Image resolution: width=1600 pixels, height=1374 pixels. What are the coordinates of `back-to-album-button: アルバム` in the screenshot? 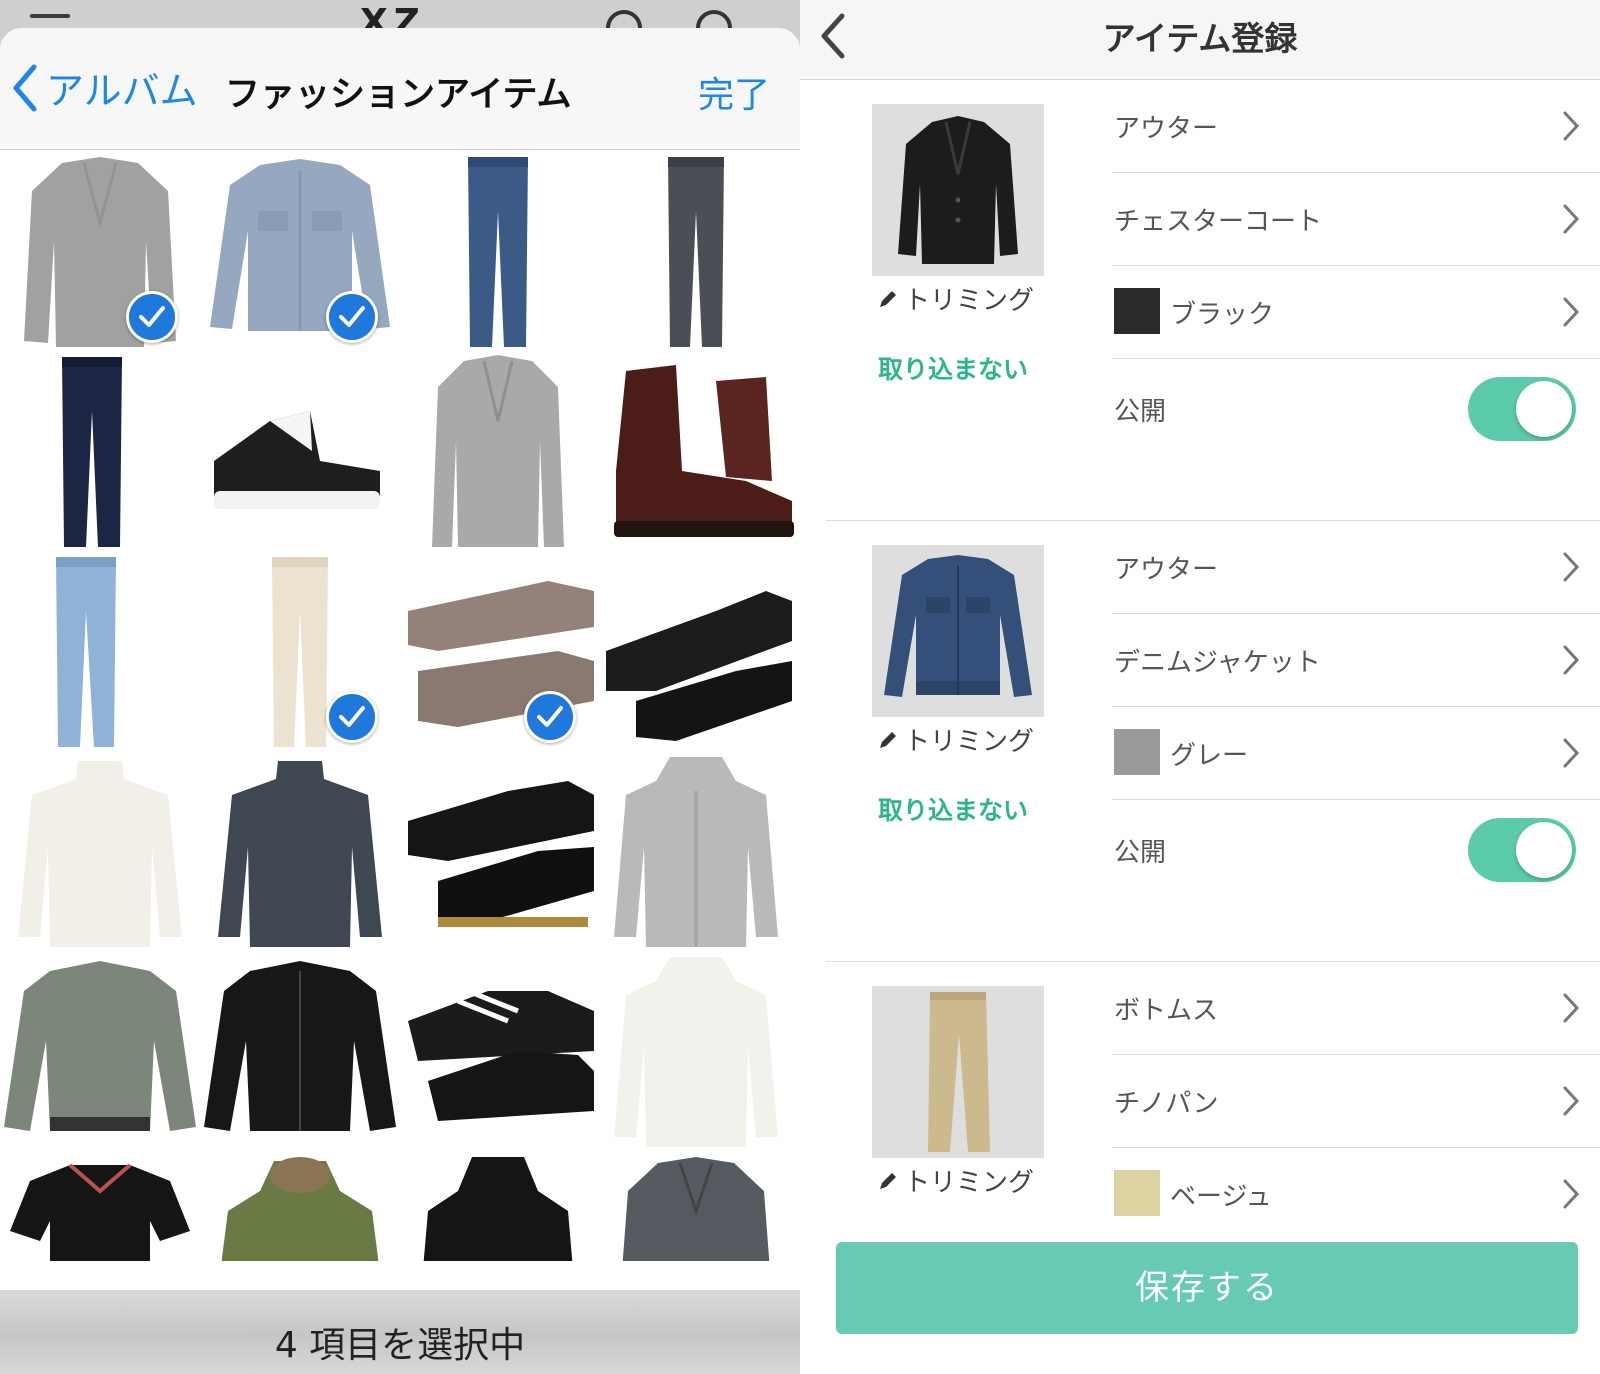 It's located at (104, 87).